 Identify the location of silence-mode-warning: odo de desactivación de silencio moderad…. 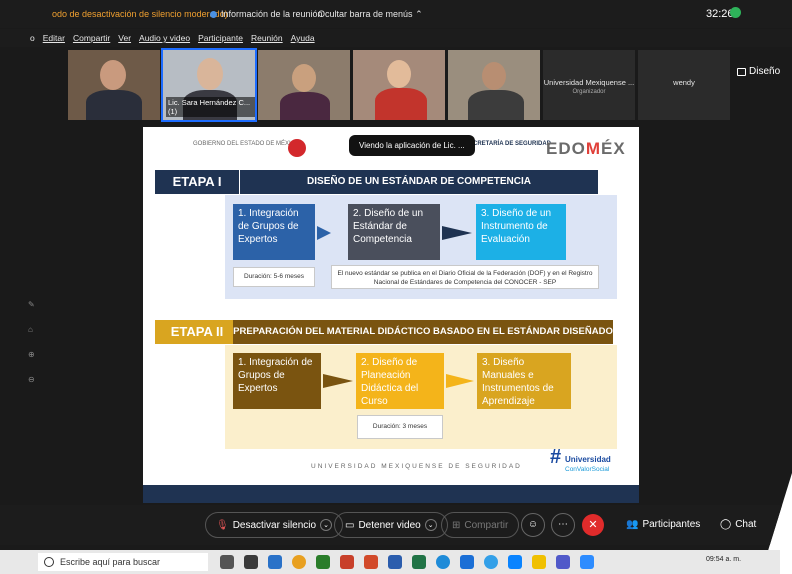
(140, 14).